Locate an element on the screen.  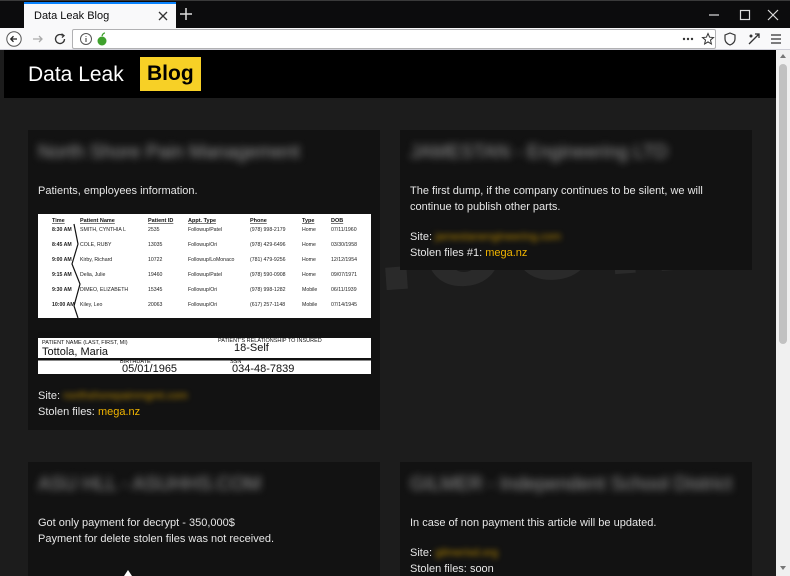
schedule-cell: Kirby, Richard is located at coordinates (96, 260).